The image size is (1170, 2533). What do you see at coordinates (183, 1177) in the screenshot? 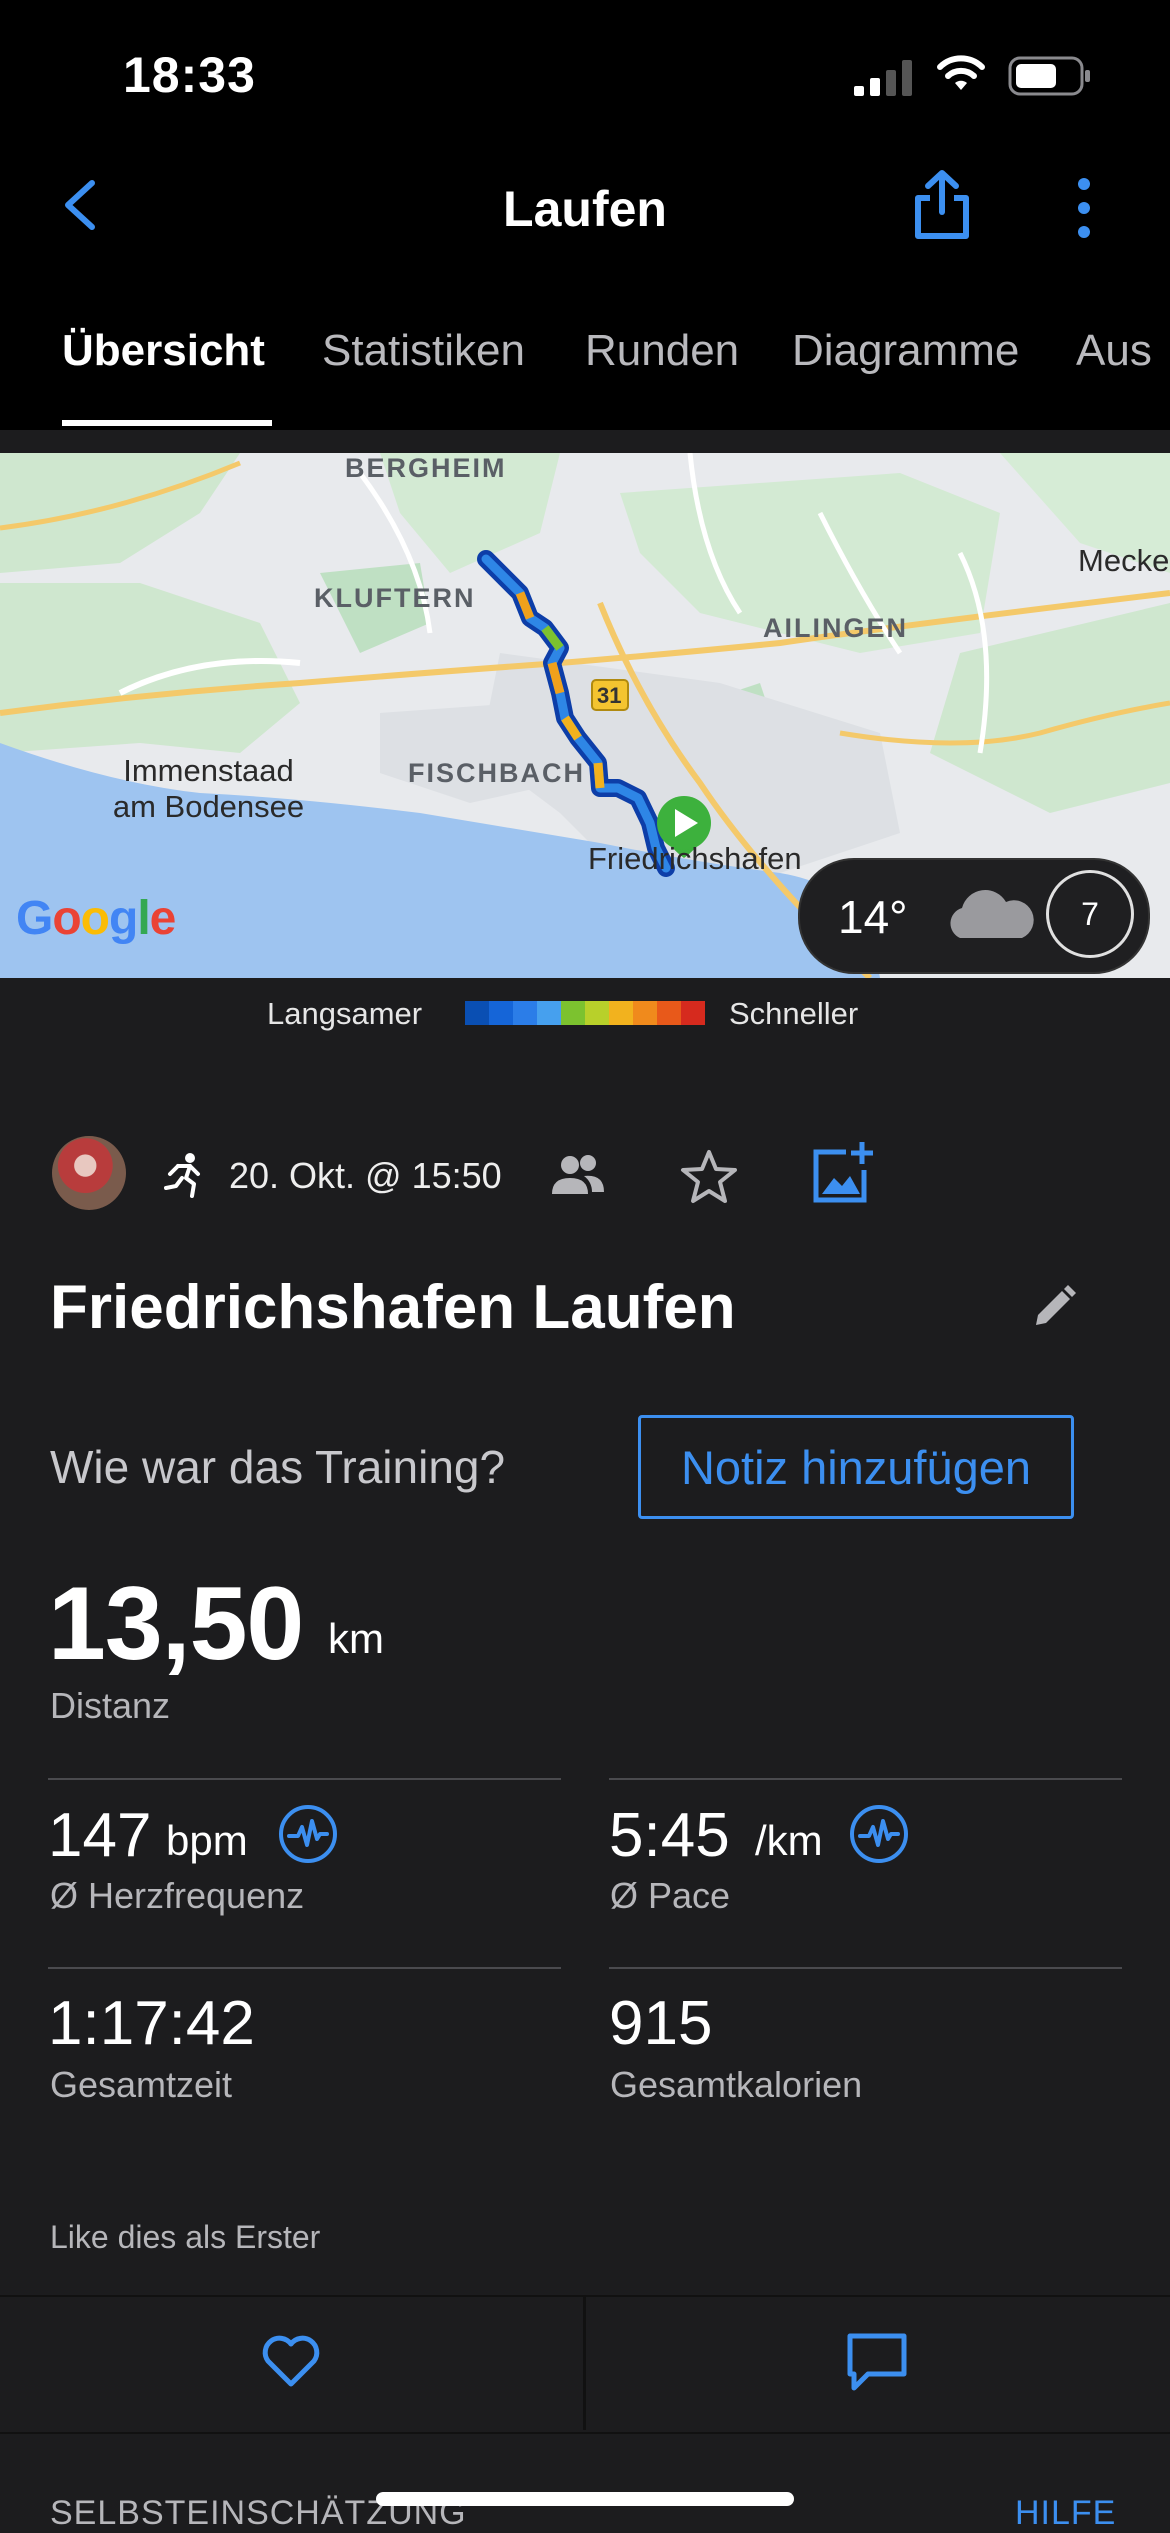
I see `running-icon` at bounding box center [183, 1177].